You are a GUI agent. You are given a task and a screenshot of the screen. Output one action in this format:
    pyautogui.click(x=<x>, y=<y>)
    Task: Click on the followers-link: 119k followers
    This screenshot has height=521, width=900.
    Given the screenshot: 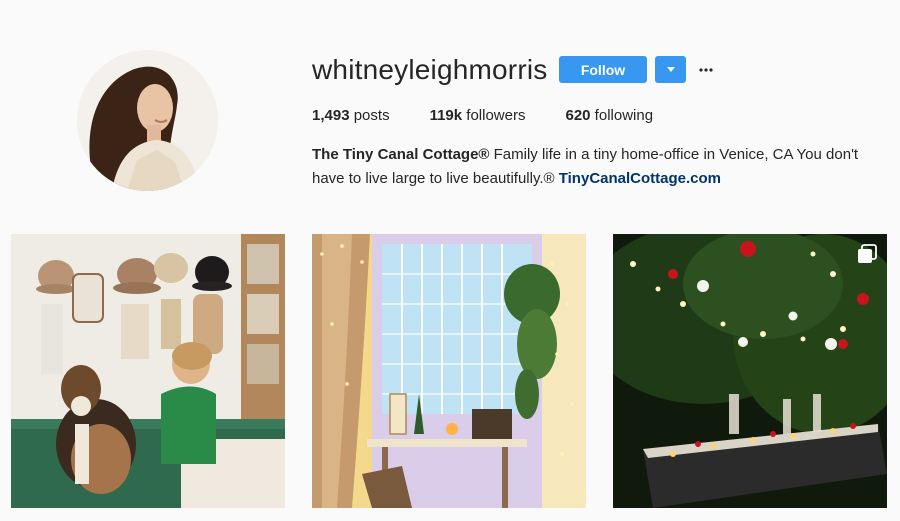 What is the action you would take?
    pyautogui.click(x=478, y=116)
    